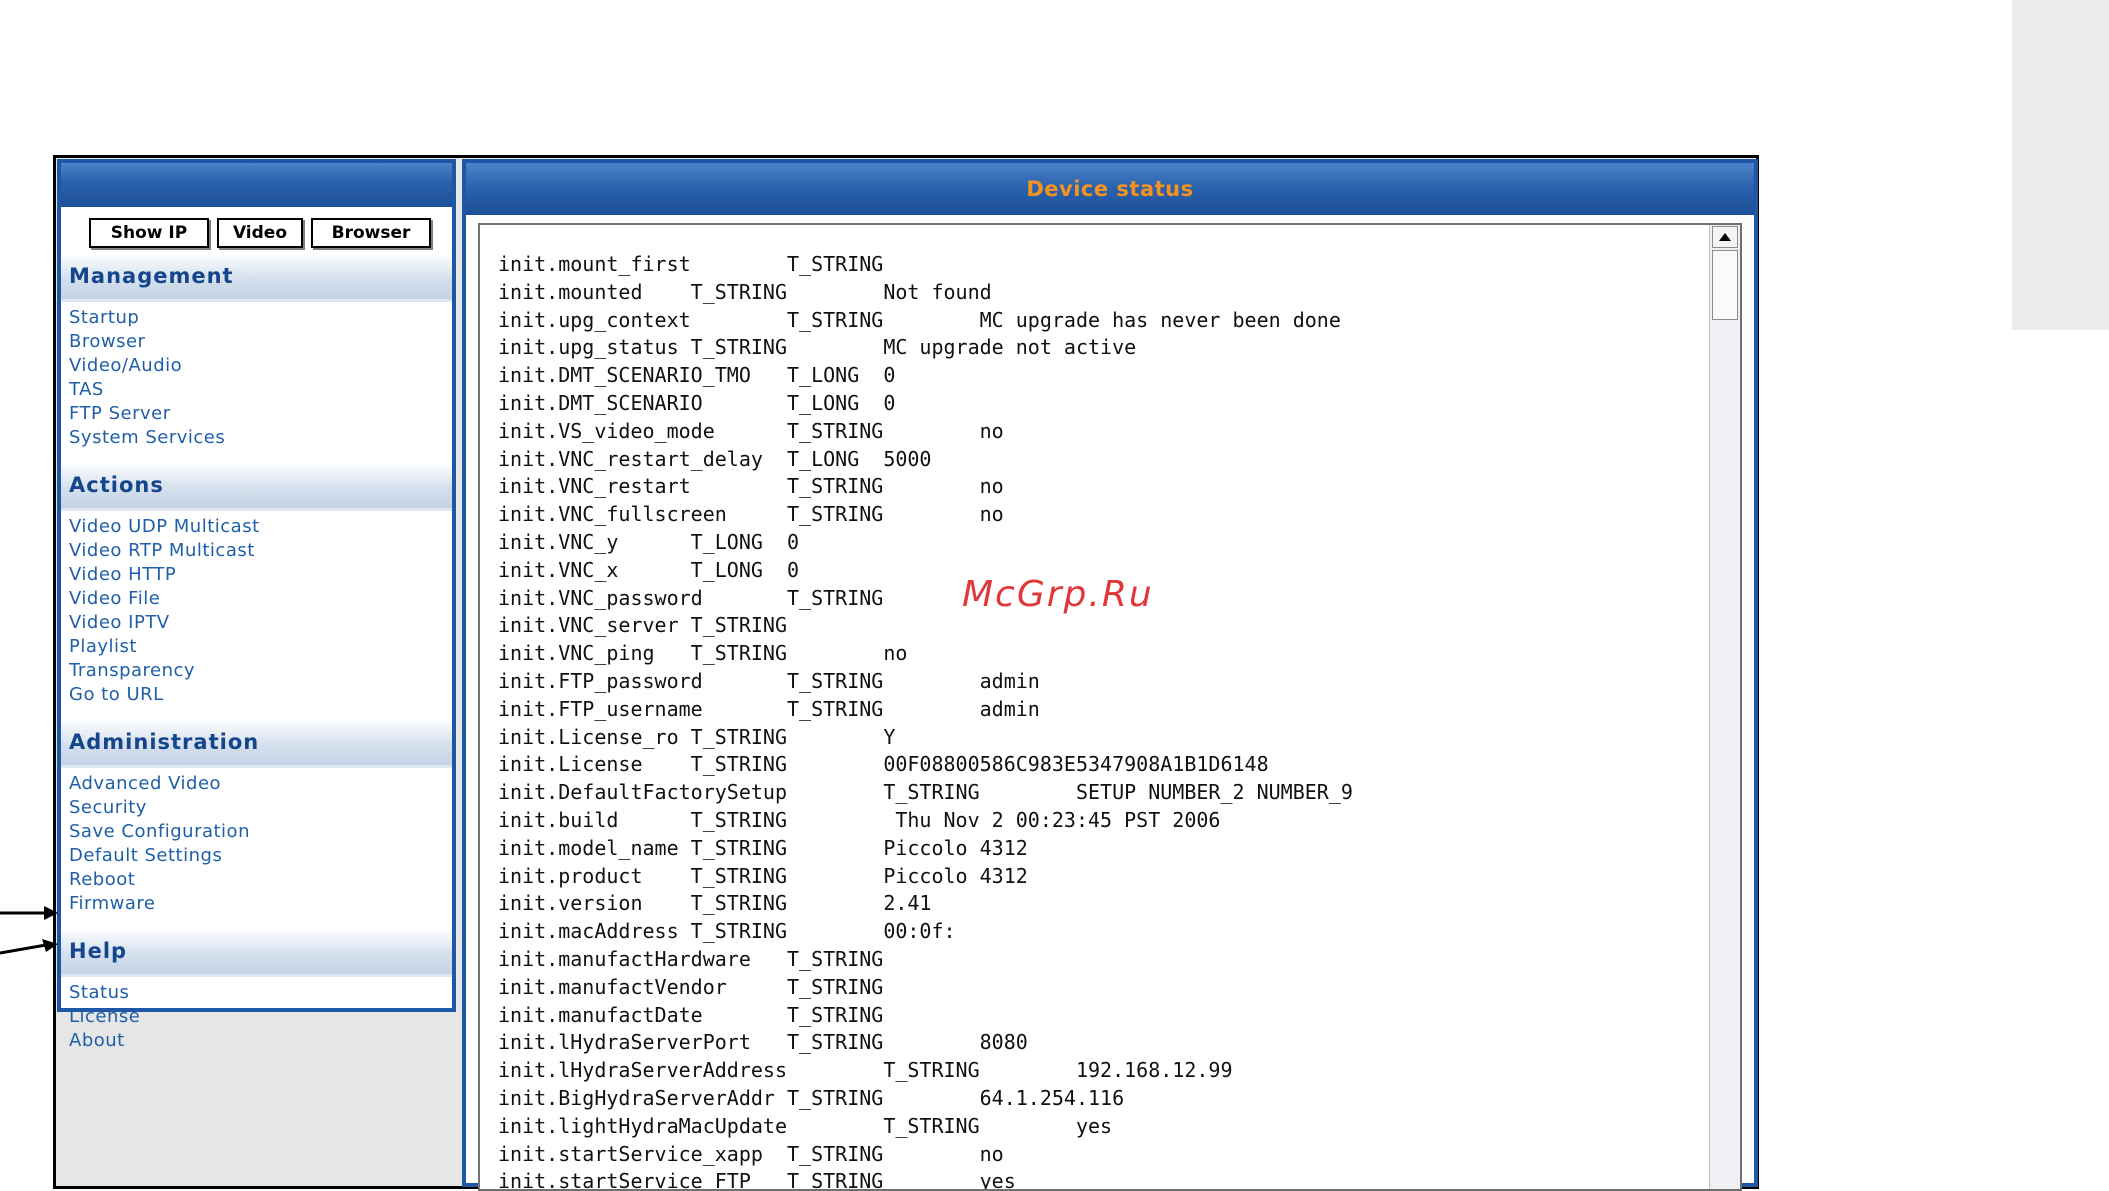 Image resolution: width=2109 pixels, height=1191 pixels. Describe the element at coordinates (256, 743) in the screenshot. I see `section-header-administration: Administration` at that location.